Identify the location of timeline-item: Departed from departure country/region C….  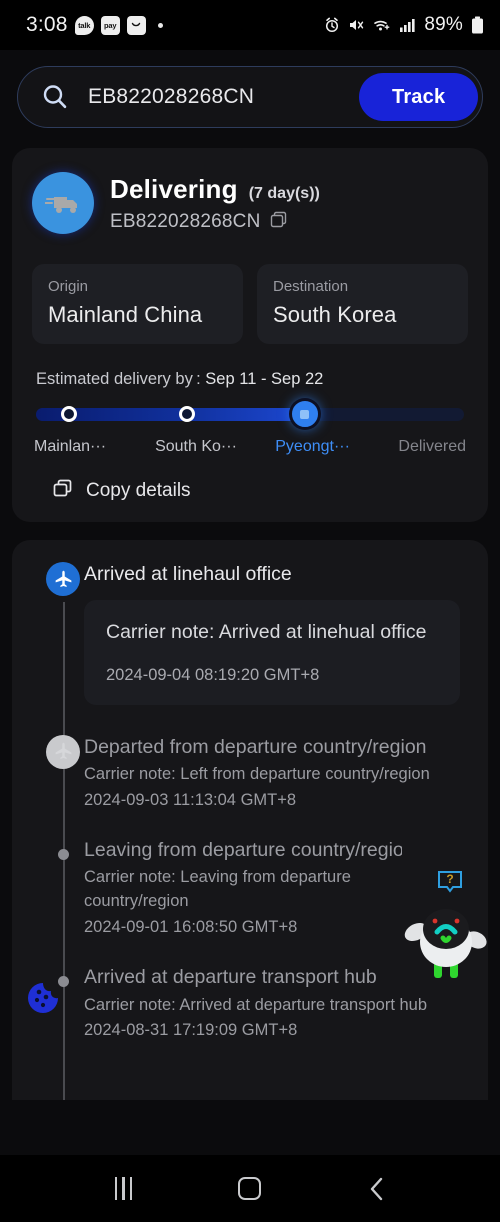
(250, 772).